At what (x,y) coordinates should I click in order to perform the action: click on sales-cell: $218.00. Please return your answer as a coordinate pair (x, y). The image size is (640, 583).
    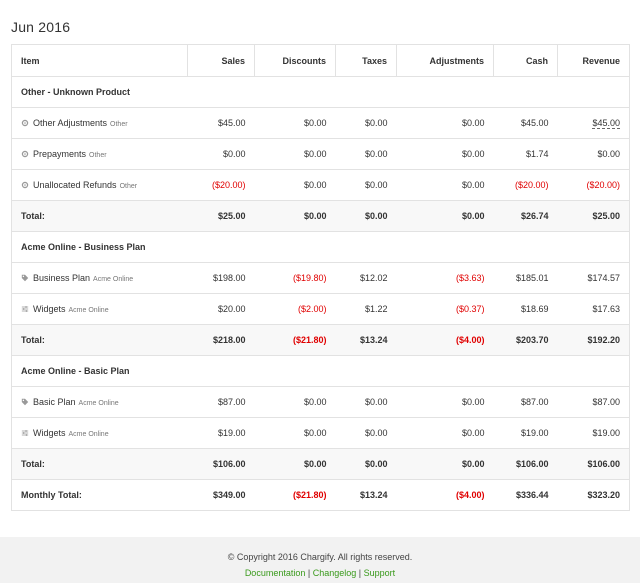
    Looking at the image, I should click on (221, 340).